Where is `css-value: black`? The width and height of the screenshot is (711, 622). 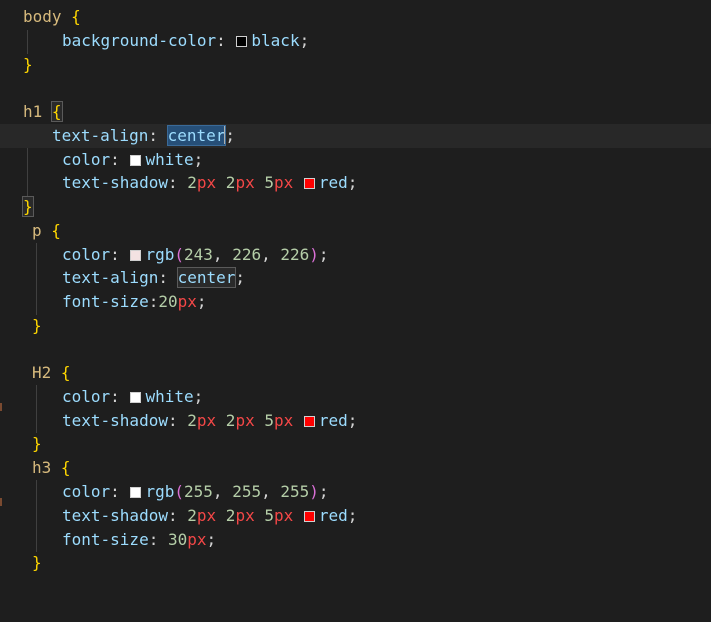 css-value: black is located at coordinates (275, 40).